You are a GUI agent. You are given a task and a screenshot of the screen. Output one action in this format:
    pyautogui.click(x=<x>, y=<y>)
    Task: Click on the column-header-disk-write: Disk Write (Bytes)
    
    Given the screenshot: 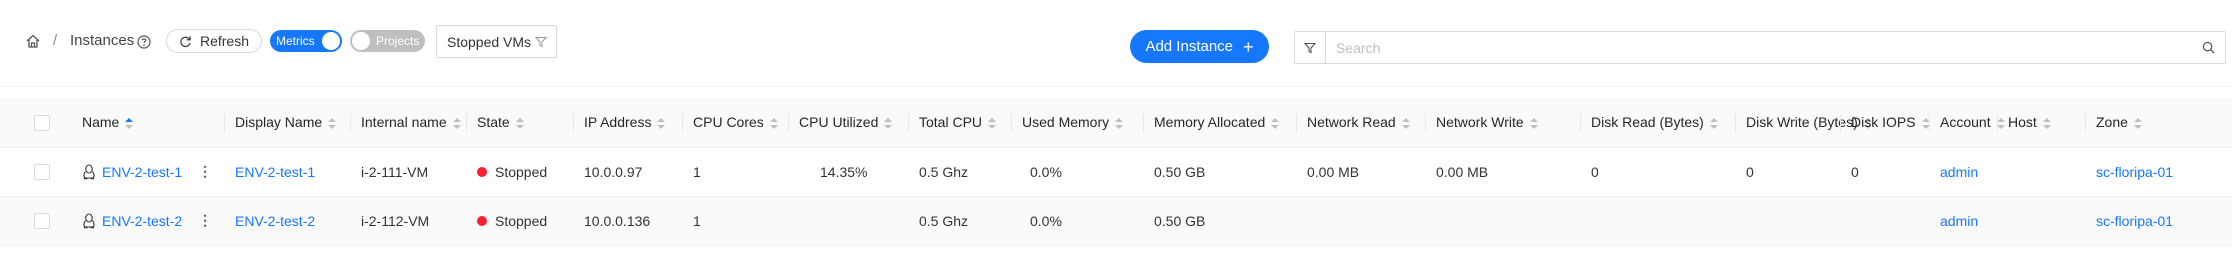 What is the action you would take?
    pyautogui.click(x=1804, y=123)
    